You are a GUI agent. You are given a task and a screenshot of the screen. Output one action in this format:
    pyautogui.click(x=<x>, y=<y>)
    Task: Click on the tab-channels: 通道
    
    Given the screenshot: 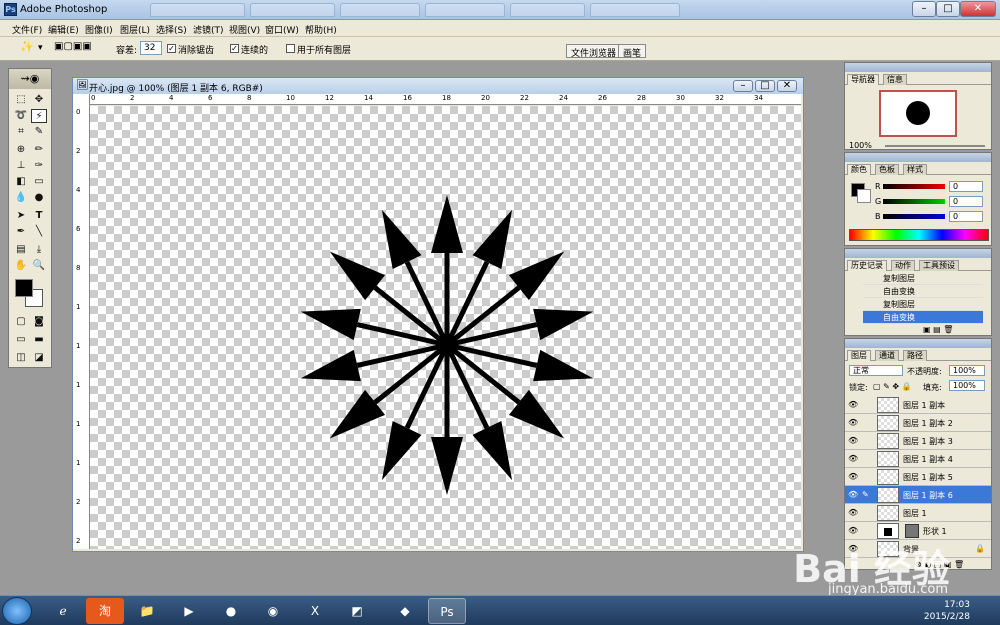 What is the action you would take?
    pyautogui.click(x=887, y=355)
    